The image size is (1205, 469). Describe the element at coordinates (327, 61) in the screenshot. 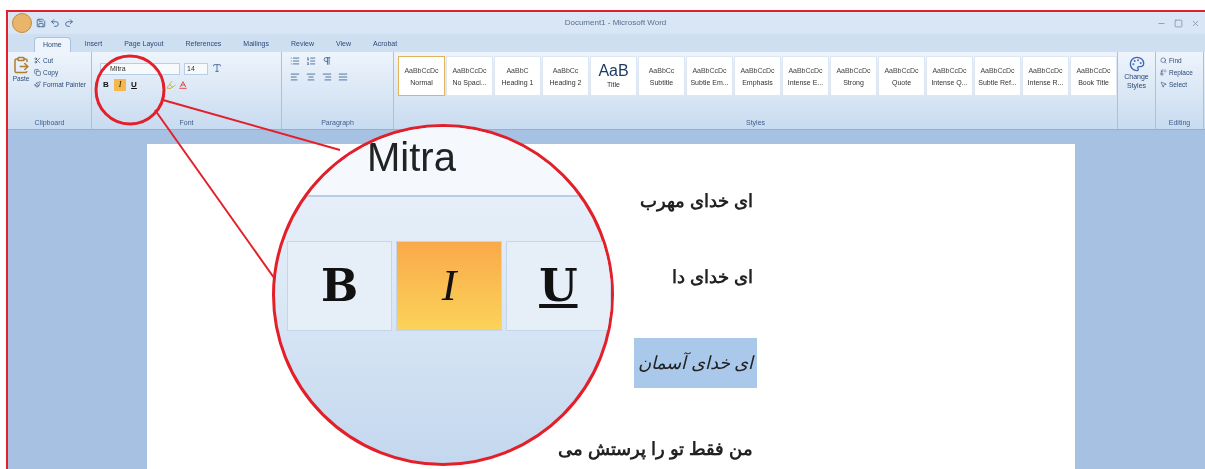

I see `pilcrow-icon` at that location.